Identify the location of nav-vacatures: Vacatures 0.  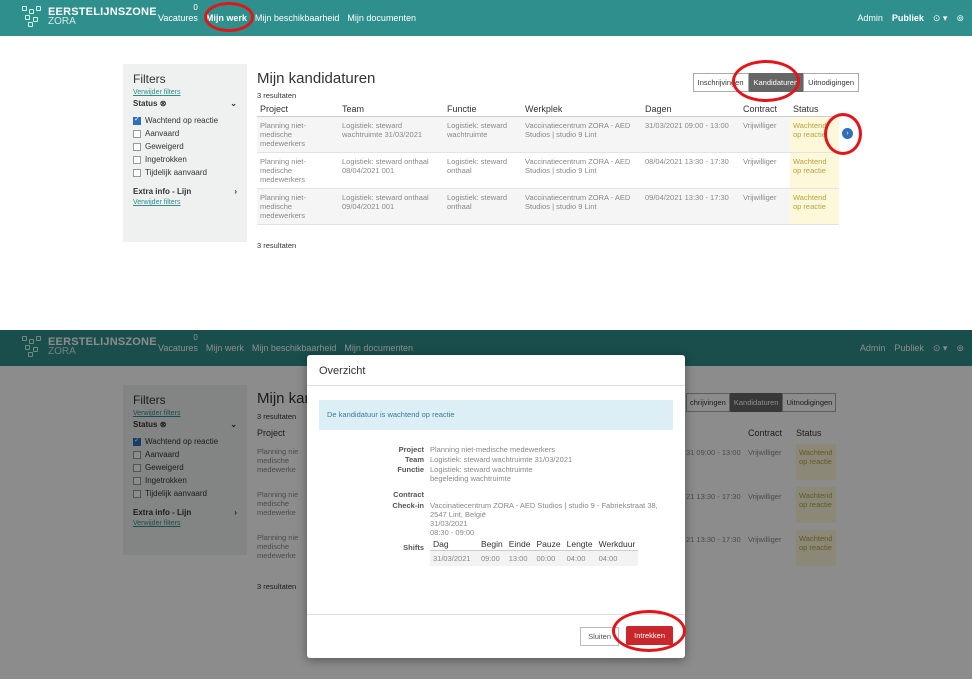
(178, 13).